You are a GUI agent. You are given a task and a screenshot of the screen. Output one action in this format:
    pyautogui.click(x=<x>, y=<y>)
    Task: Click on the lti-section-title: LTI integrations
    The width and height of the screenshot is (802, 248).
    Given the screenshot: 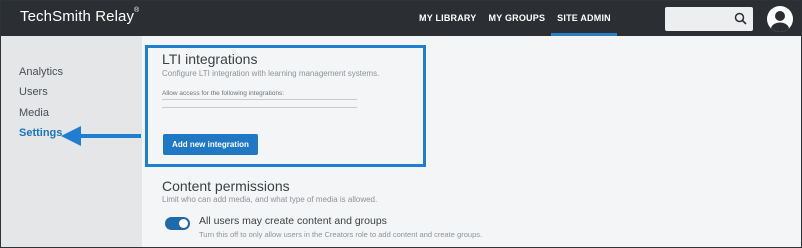 What is the action you would take?
    pyautogui.click(x=210, y=59)
    